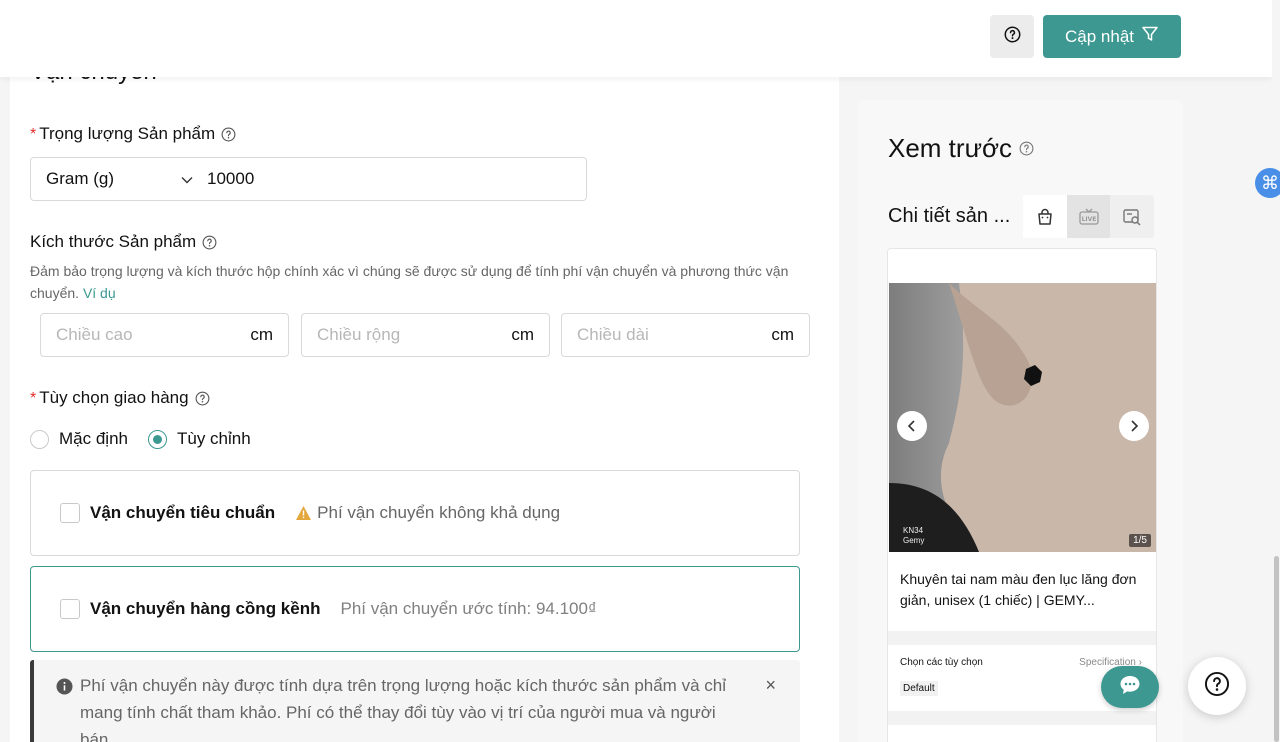 Image resolution: width=1280 pixels, height=742 pixels. I want to click on floating-help-button, so click(1217, 686).